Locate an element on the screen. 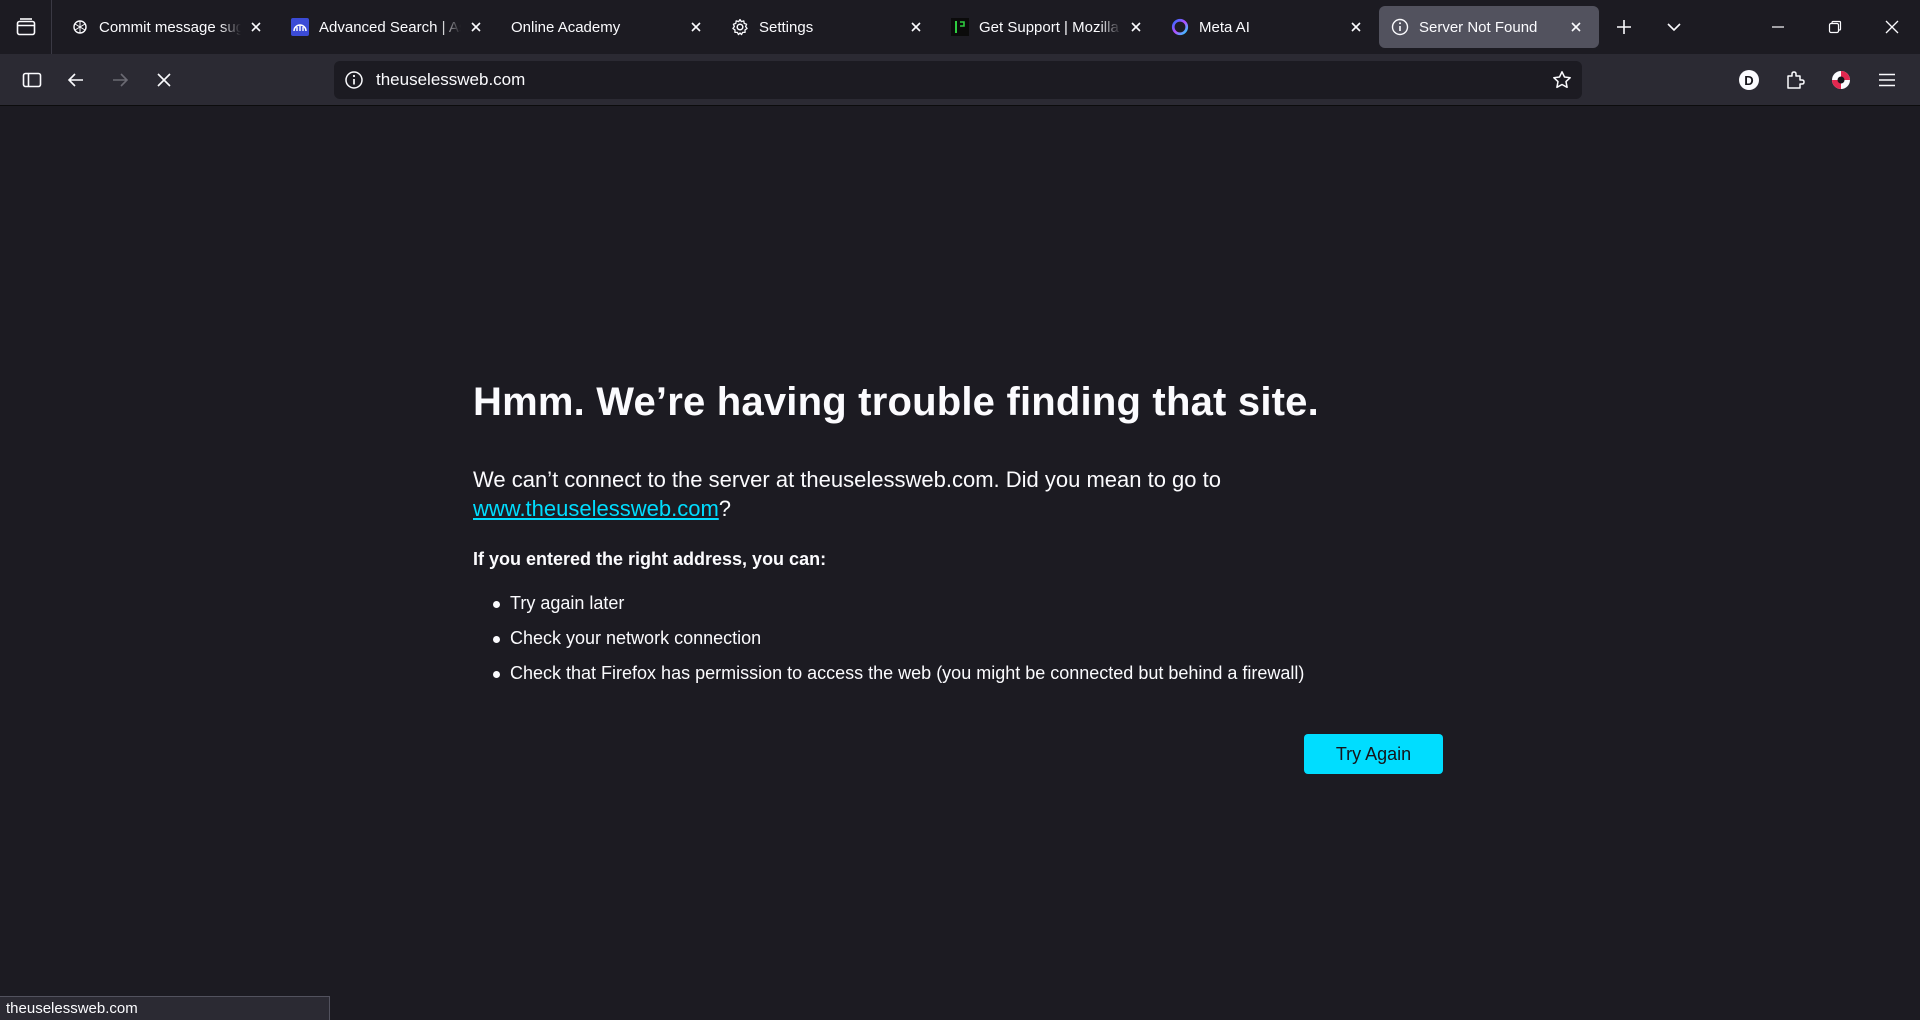 This screenshot has height=1020, width=1920. tab-title: Settings is located at coordinates (786, 27).